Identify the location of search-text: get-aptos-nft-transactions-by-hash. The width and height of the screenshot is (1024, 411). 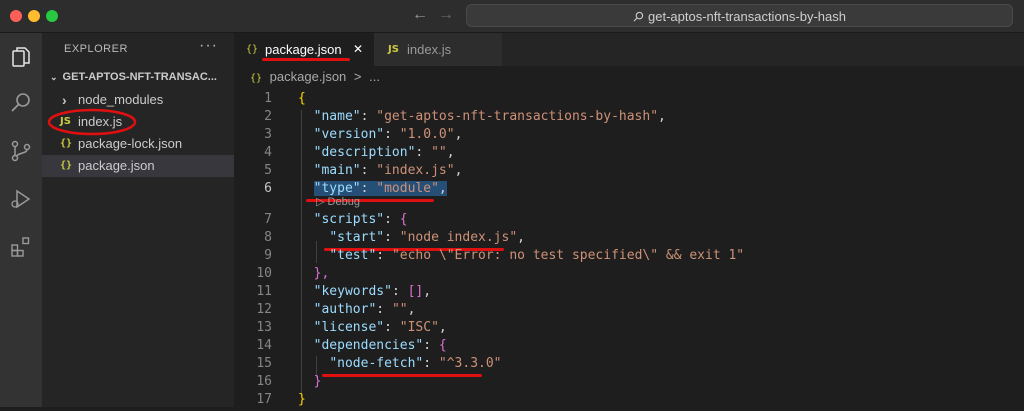
(747, 16).